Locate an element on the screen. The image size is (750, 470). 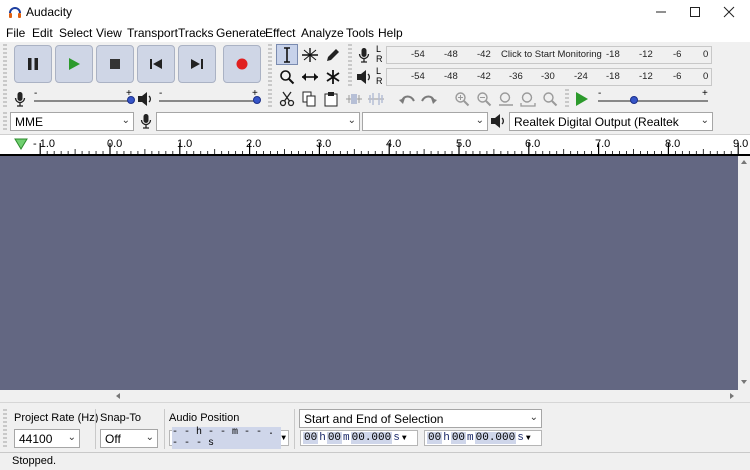
record-button is located at coordinates (242, 64).